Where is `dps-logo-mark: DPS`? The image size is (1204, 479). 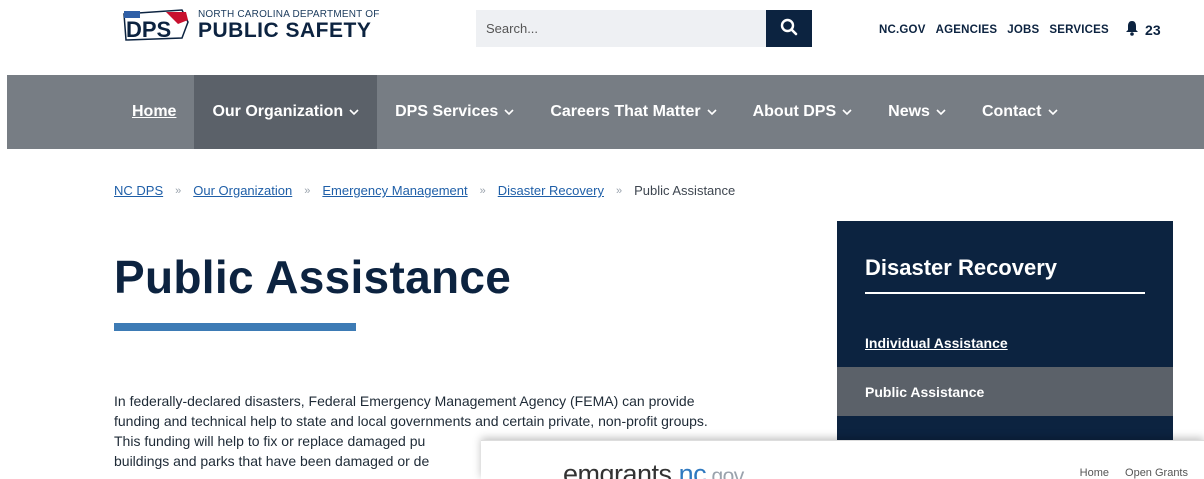
dps-logo-mark: DPS is located at coordinates (156, 25).